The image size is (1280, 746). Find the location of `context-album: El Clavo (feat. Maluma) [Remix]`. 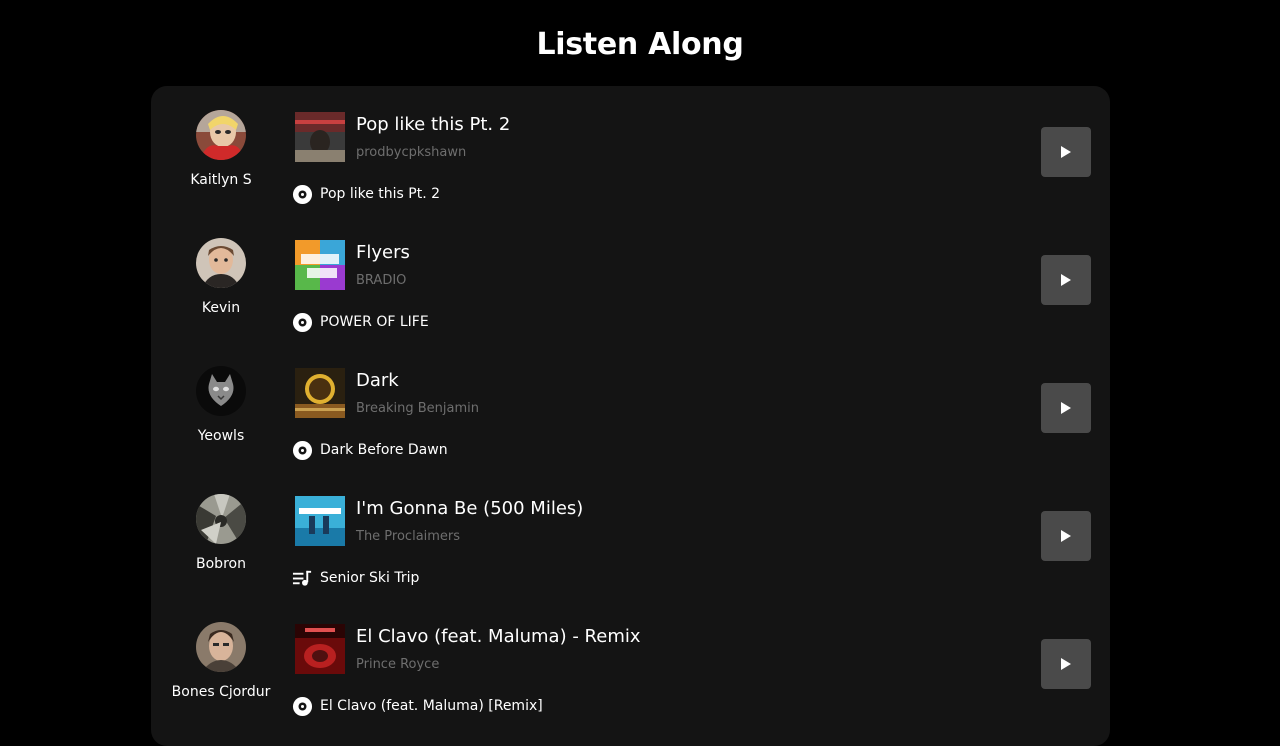

context-album: El Clavo (feat. Maluma) [Remix] is located at coordinates (417, 706).